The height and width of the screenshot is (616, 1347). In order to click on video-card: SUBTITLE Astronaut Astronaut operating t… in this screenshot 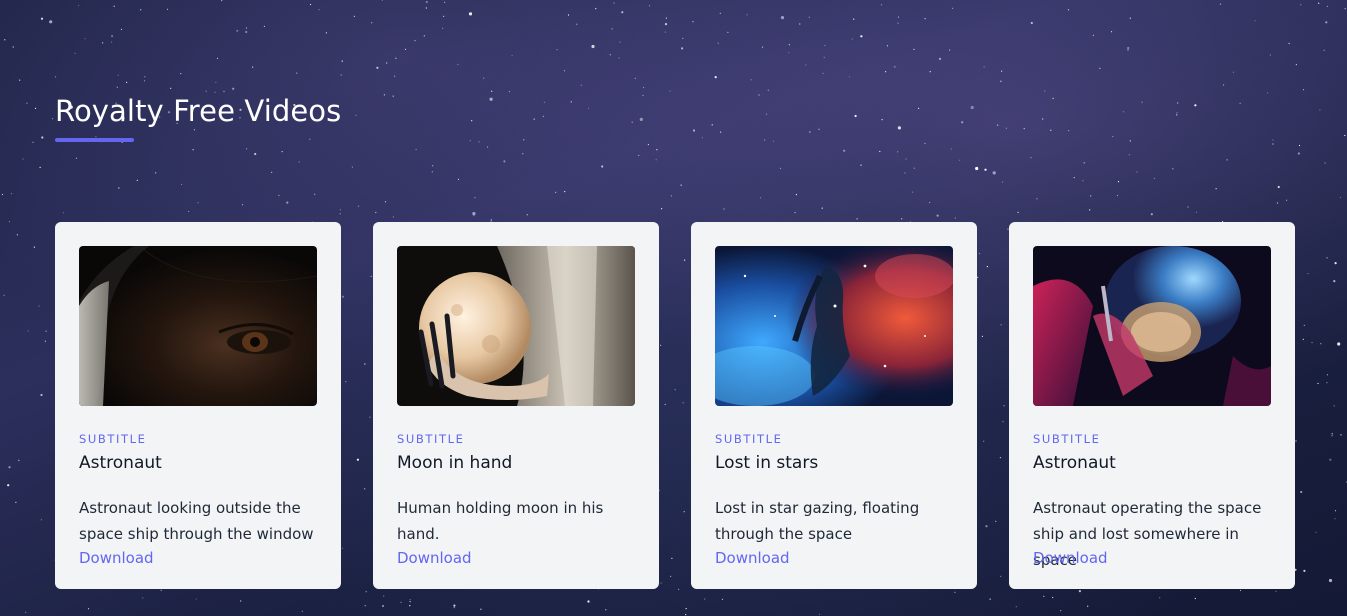, I will do `click(1152, 405)`.